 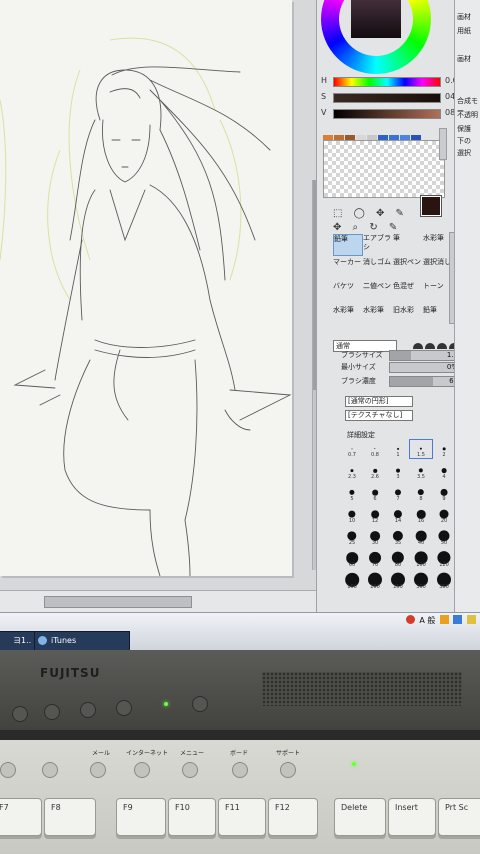 I want to click on min-size-slider: 0%, so click(x=425, y=367).